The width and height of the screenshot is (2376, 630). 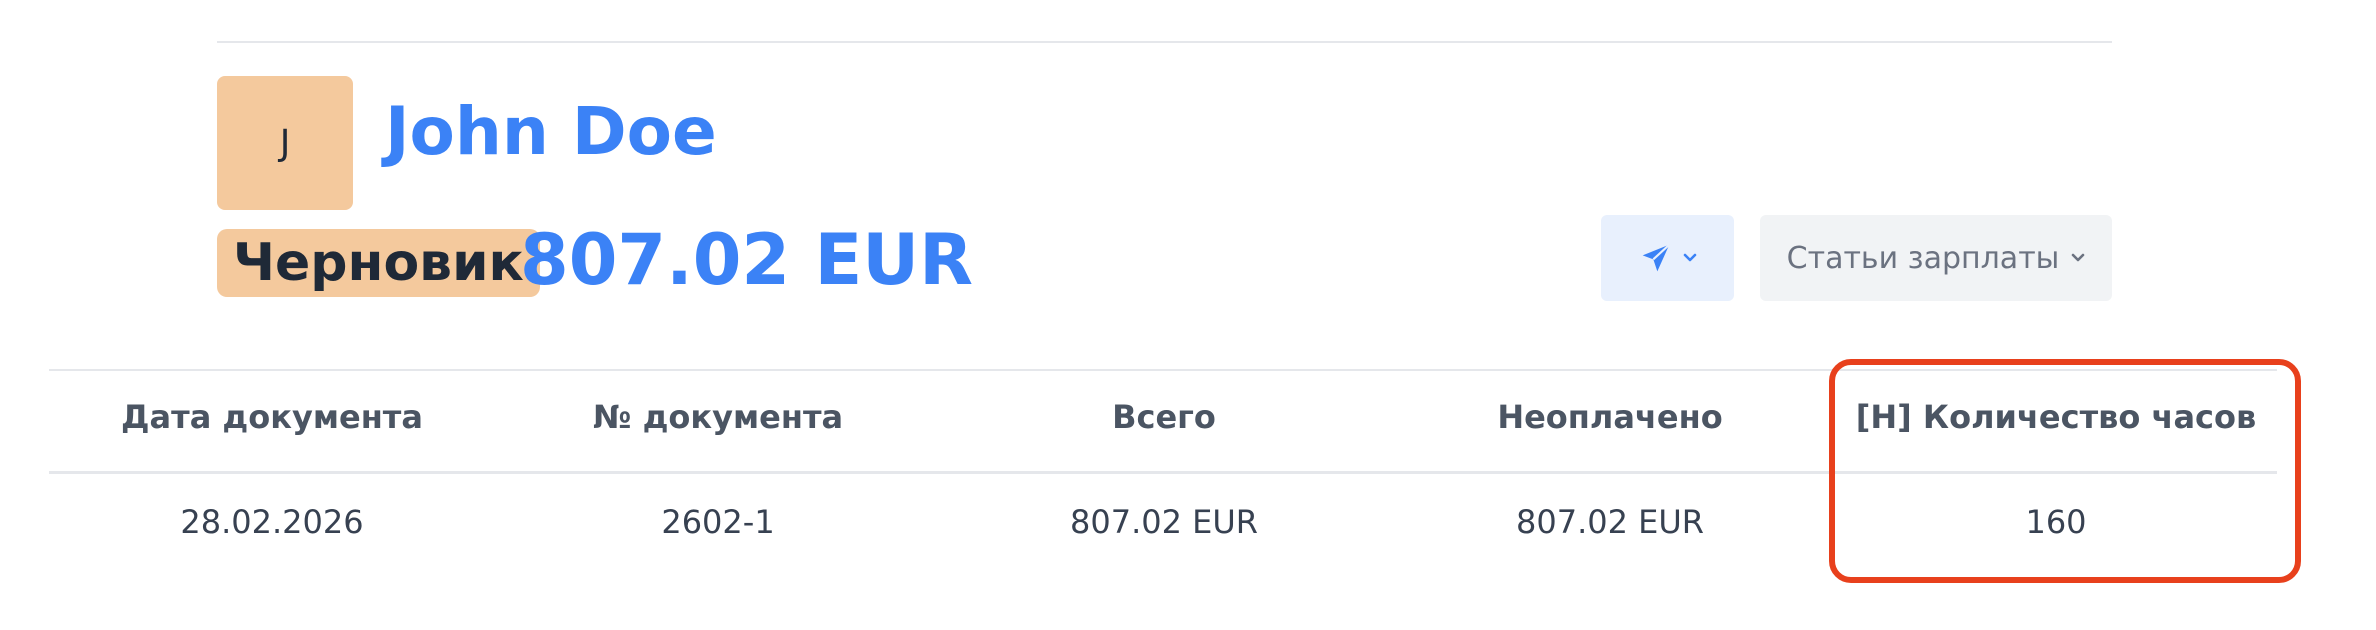 I want to click on salary-items-label: Статьи зарплаты, so click(x=1923, y=258).